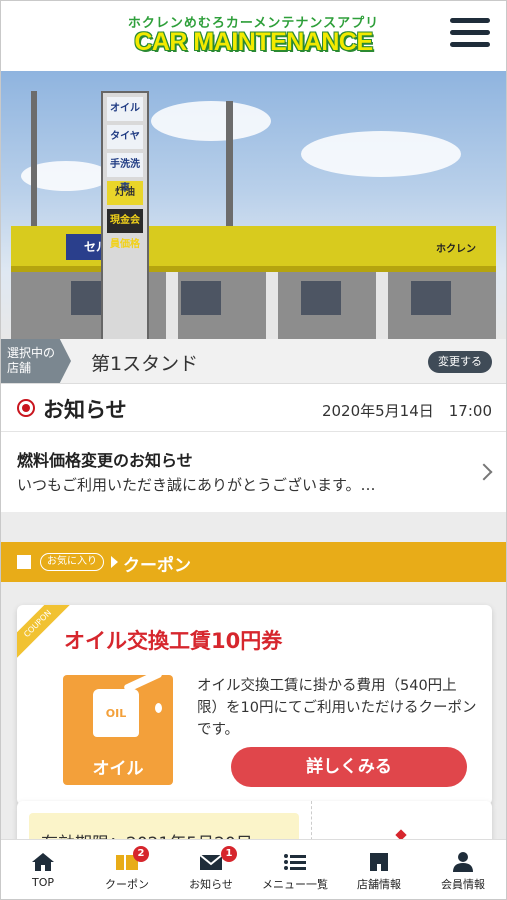 The image size is (507, 900). Describe the element at coordinates (211, 862) in the screenshot. I see `mail-icon` at that location.